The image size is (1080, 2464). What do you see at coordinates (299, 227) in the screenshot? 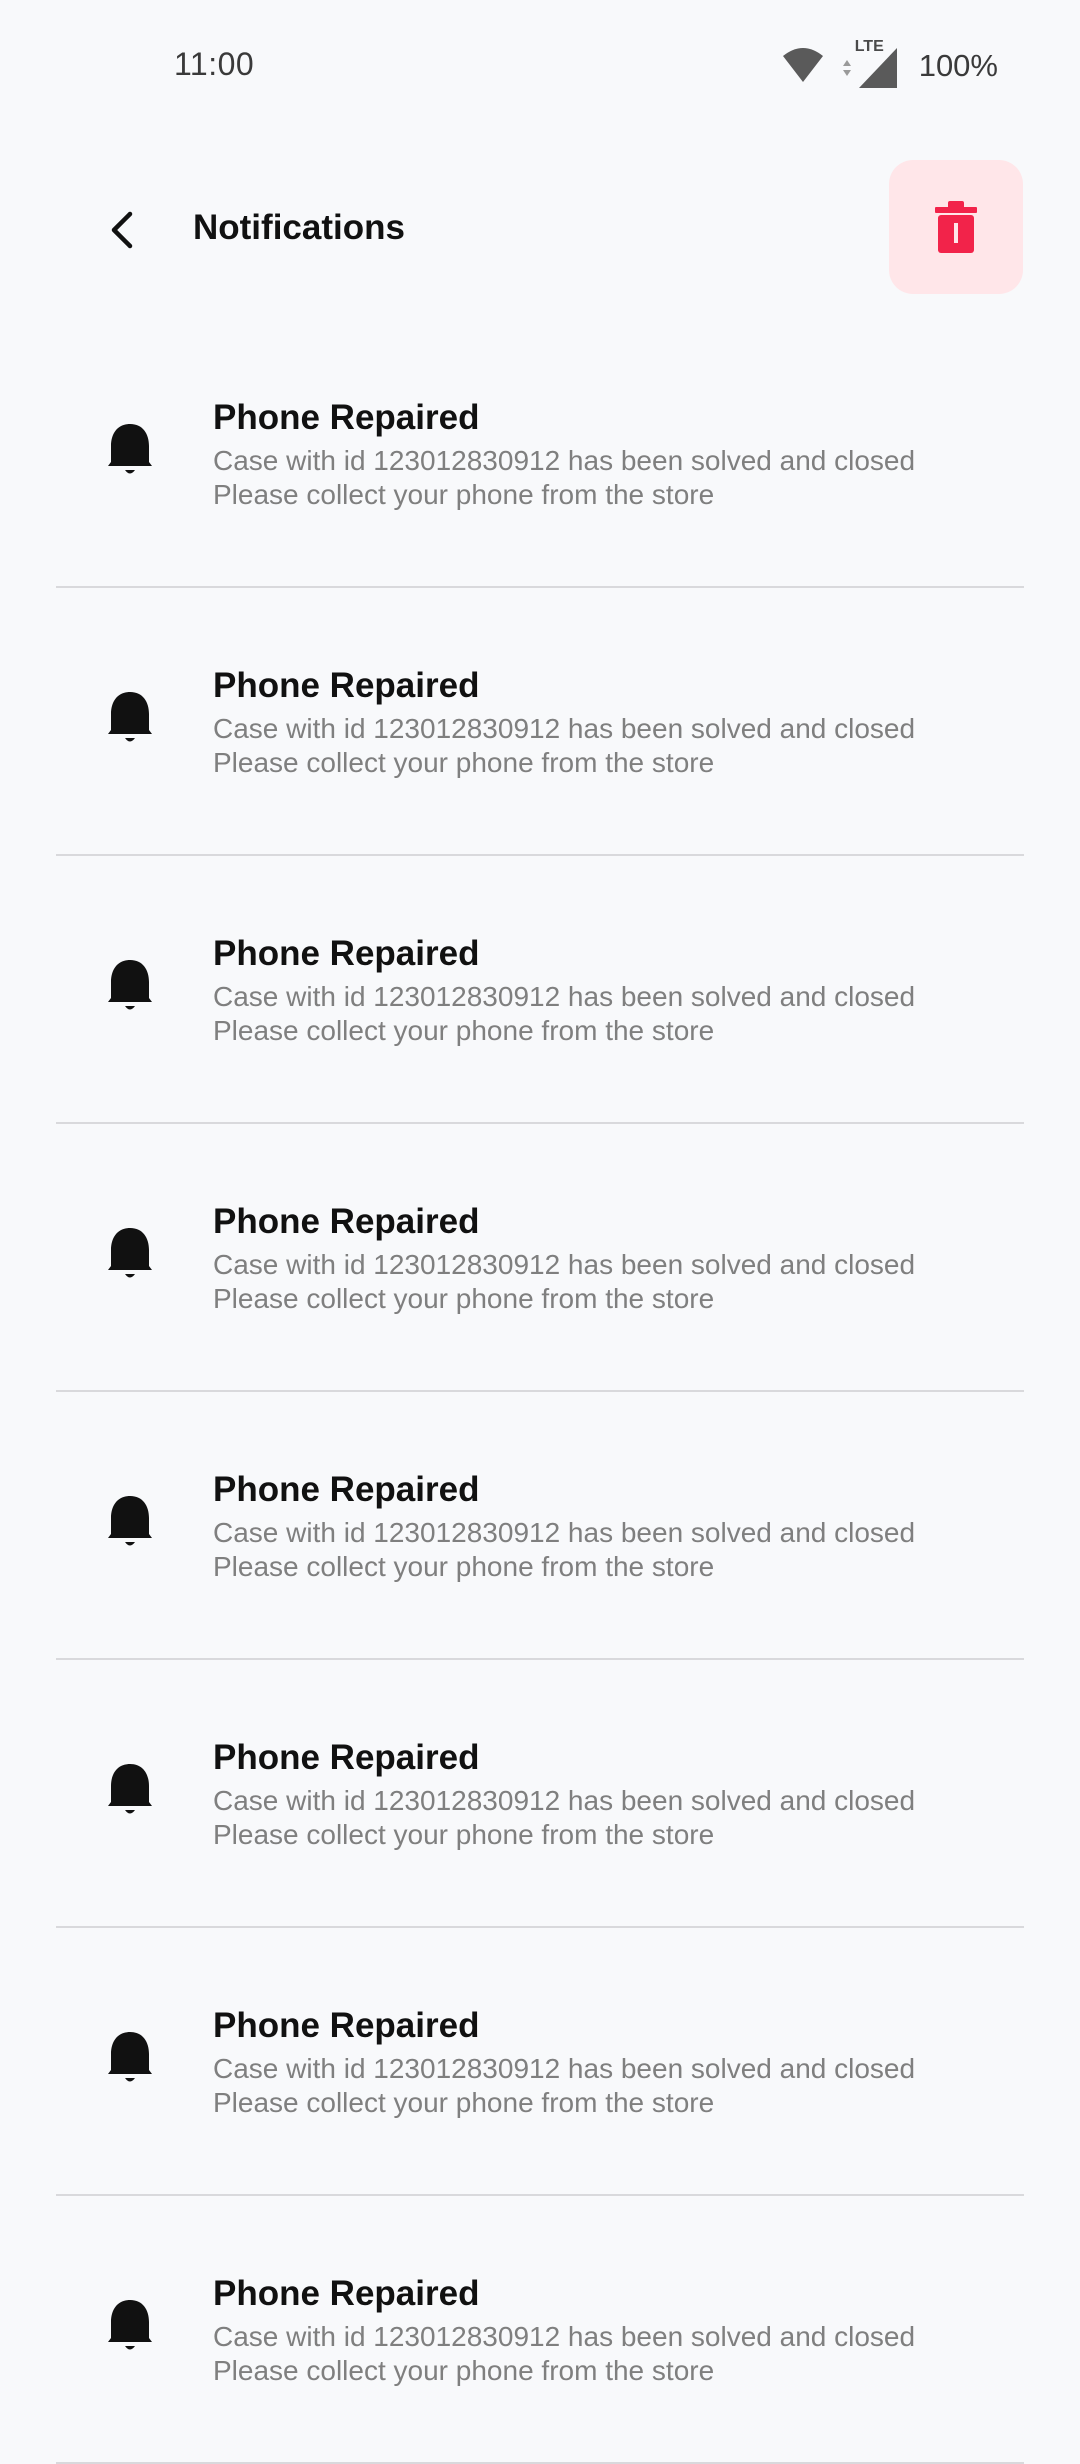
I see `page-title: Notifications` at bounding box center [299, 227].